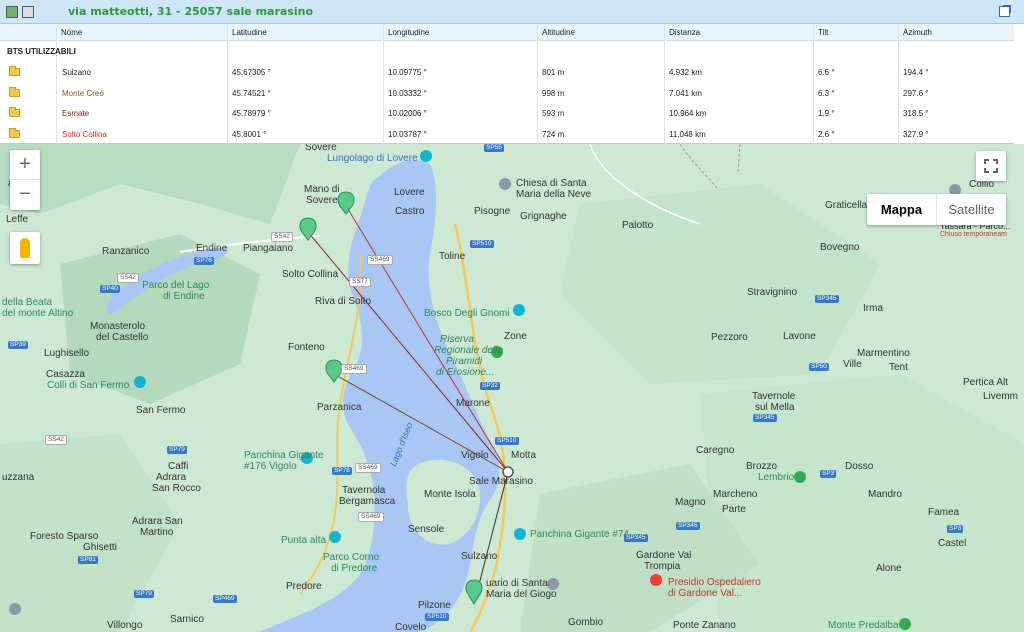 This screenshot has width=1024, height=632. What do you see at coordinates (467, 313) in the screenshot?
I see `place-label: Bosco Degli Gnomi` at bounding box center [467, 313].